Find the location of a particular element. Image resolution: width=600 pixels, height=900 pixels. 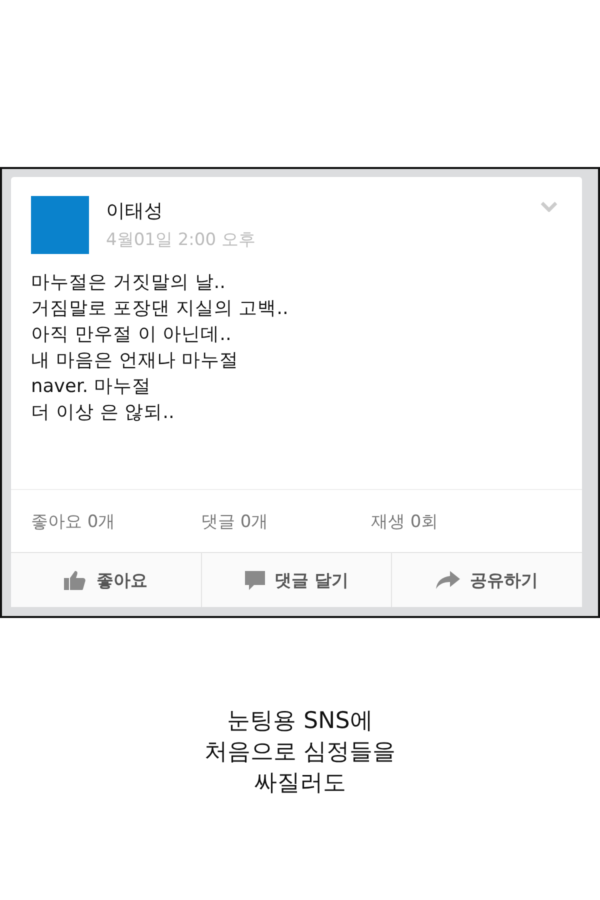

speech-bubble-icon is located at coordinates (254, 580).